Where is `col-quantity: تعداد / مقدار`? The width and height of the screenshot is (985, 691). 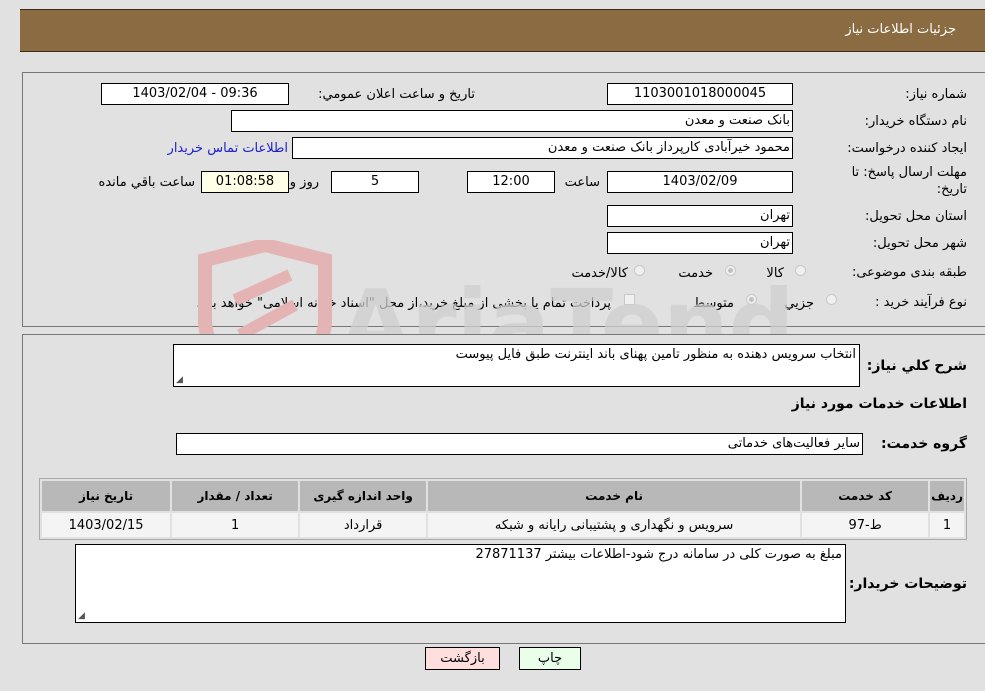
col-quantity: تعداد / مقدار is located at coordinates (235, 496).